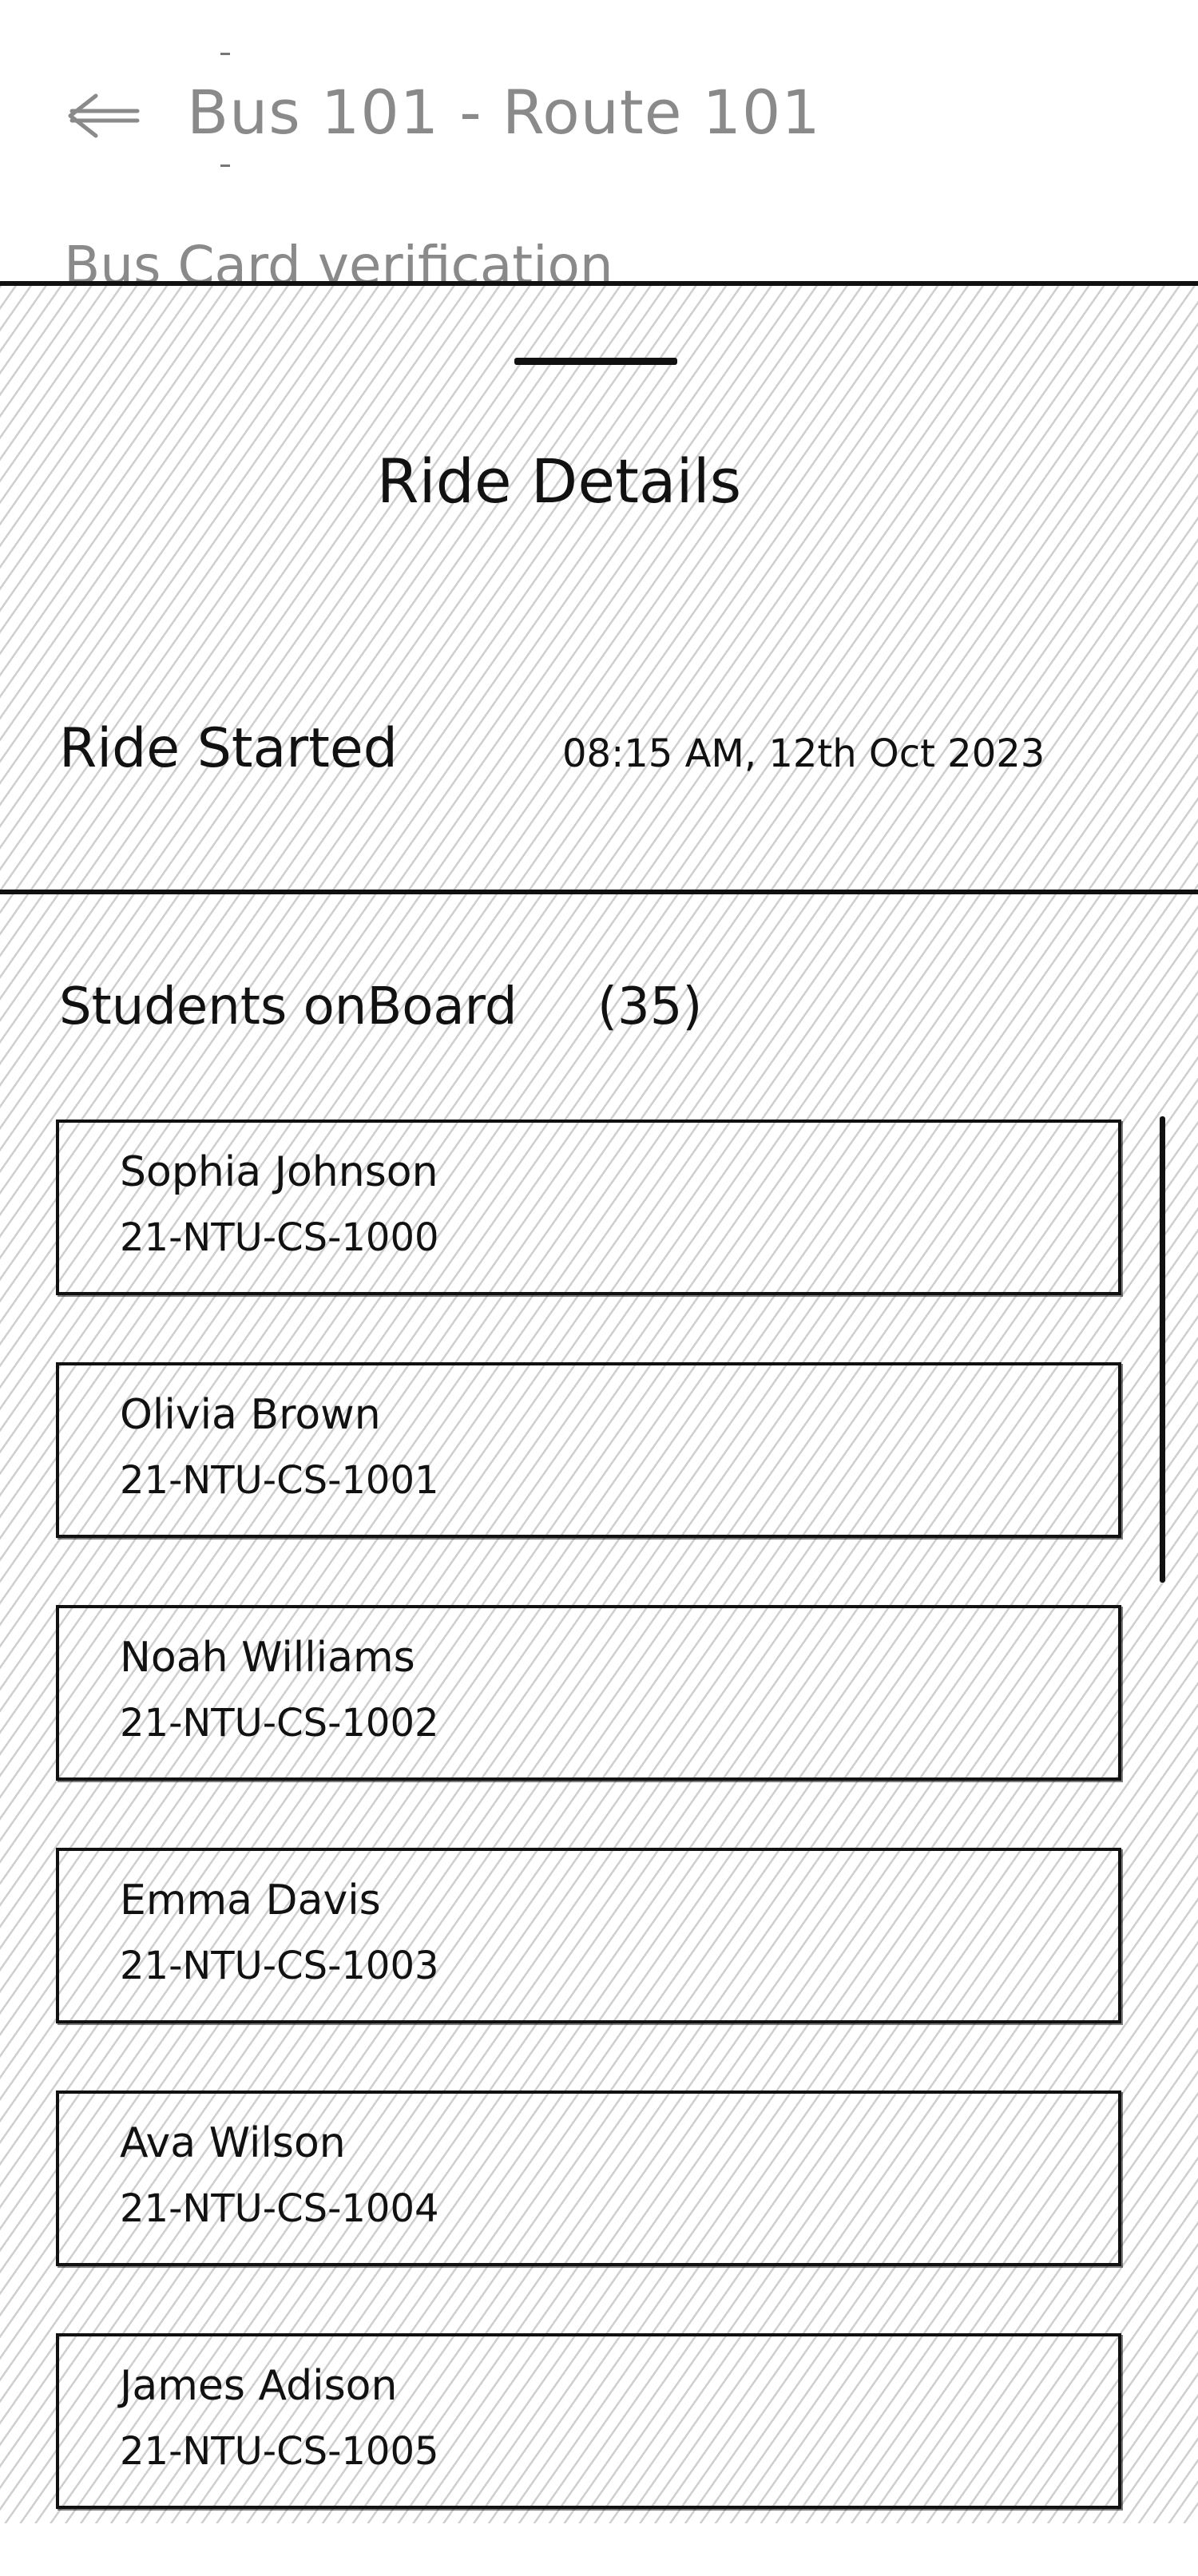 Image resolution: width=1198 pixels, height=2576 pixels. Describe the element at coordinates (803, 753) in the screenshot. I see `ride-started-value: 08:15 AM, 12th Oct 2023` at that location.